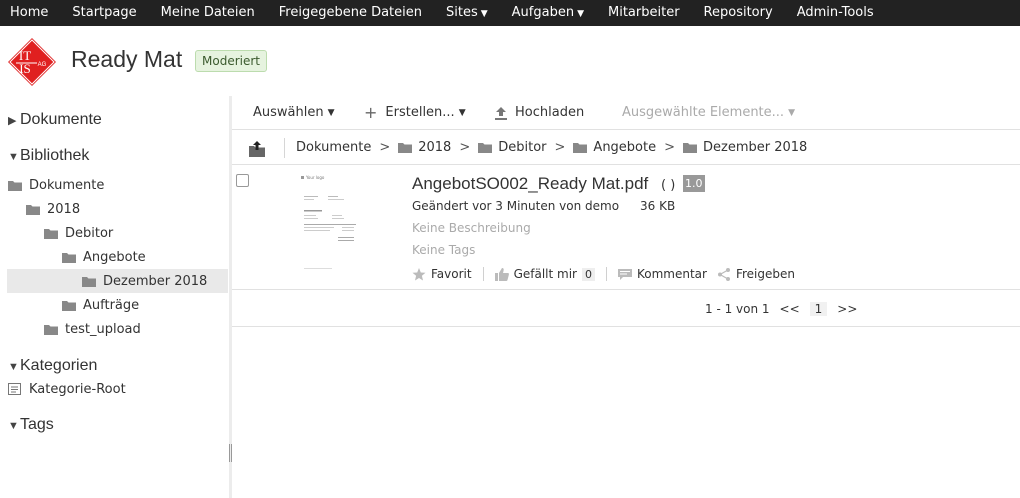 This screenshot has height=498, width=1020. What do you see at coordinates (31, 425) in the screenshot?
I see `sidebar-section-tags: ▼Tags` at bounding box center [31, 425].